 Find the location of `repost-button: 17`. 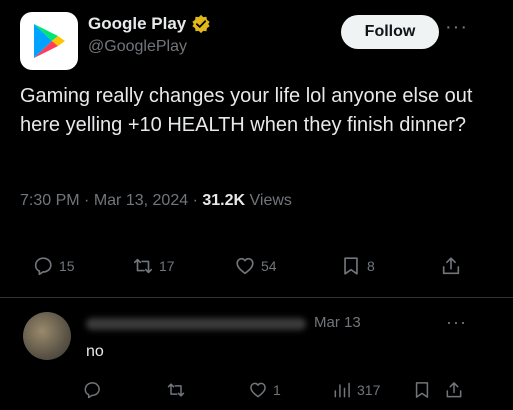

repost-button: 17 is located at coordinates (153, 266).